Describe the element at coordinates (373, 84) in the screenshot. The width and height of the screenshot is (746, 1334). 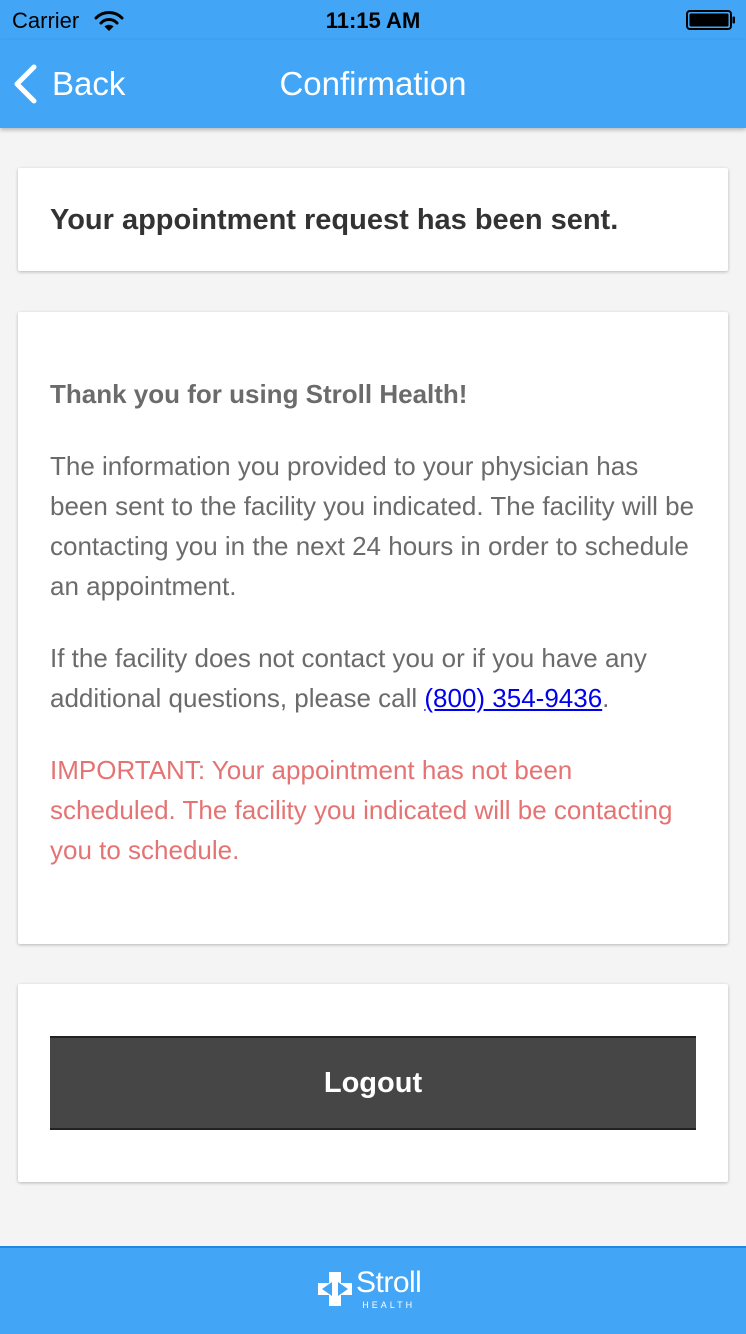
I see `navigation-bar: Back Confirmation` at that location.